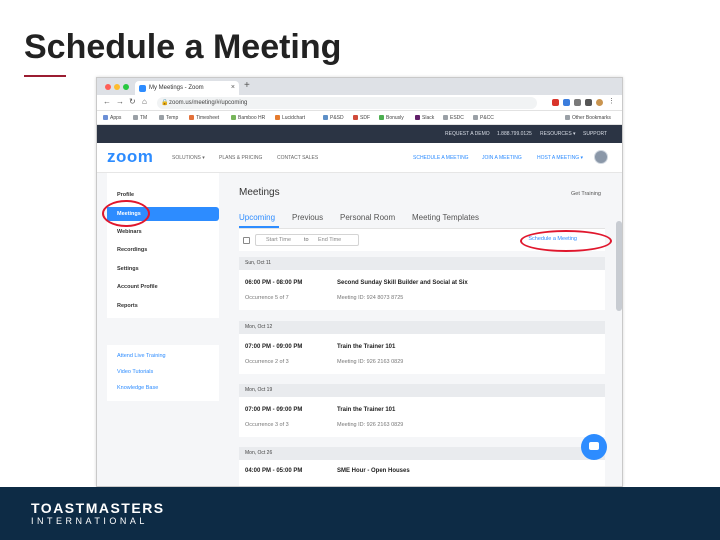 The height and width of the screenshot is (540, 720). What do you see at coordinates (112, 118) in the screenshot?
I see `bookmark-item: Apps` at bounding box center [112, 118].